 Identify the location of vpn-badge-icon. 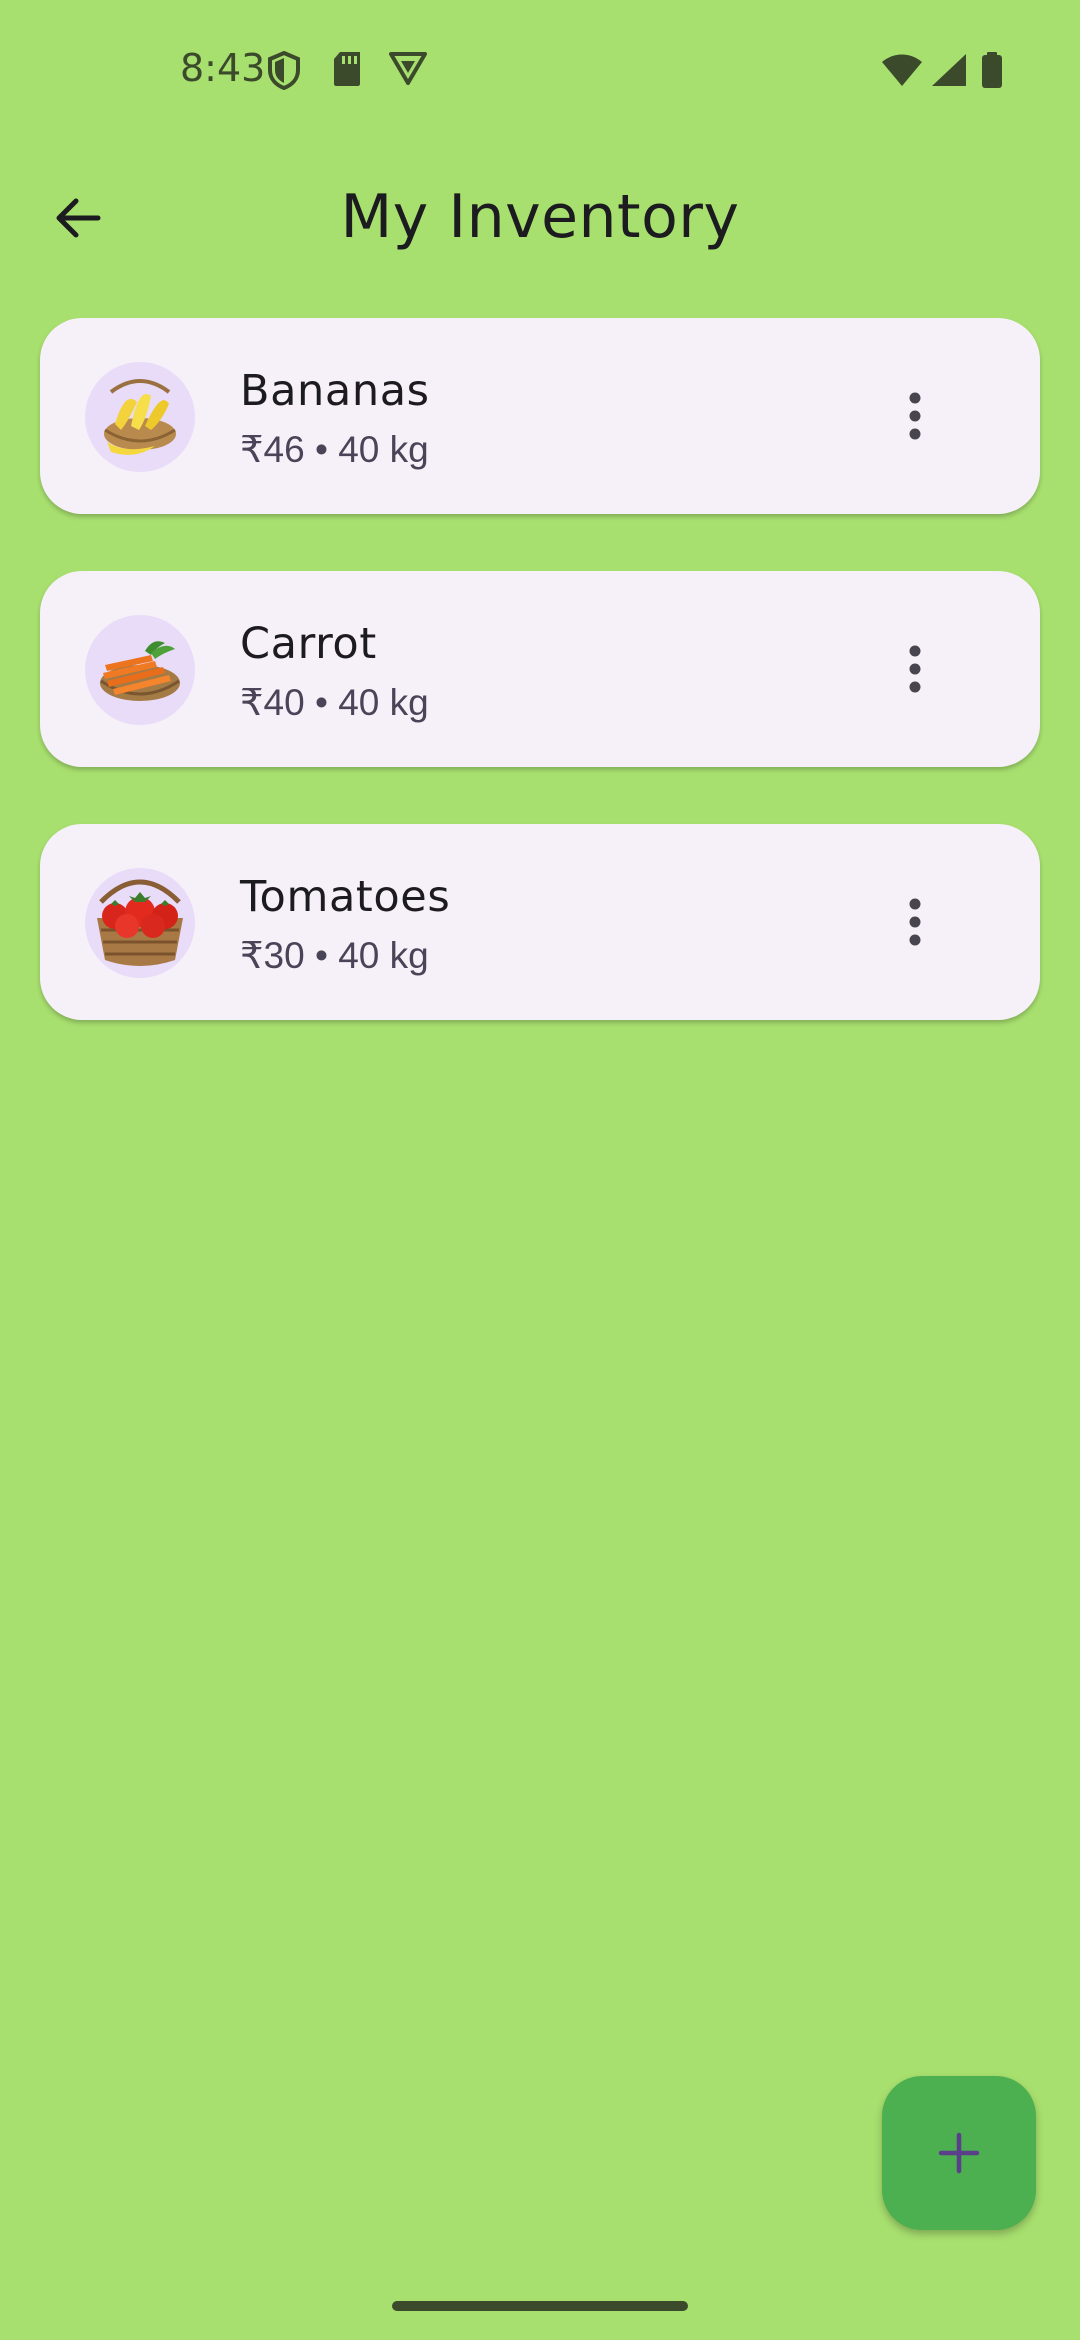
(407, 70).